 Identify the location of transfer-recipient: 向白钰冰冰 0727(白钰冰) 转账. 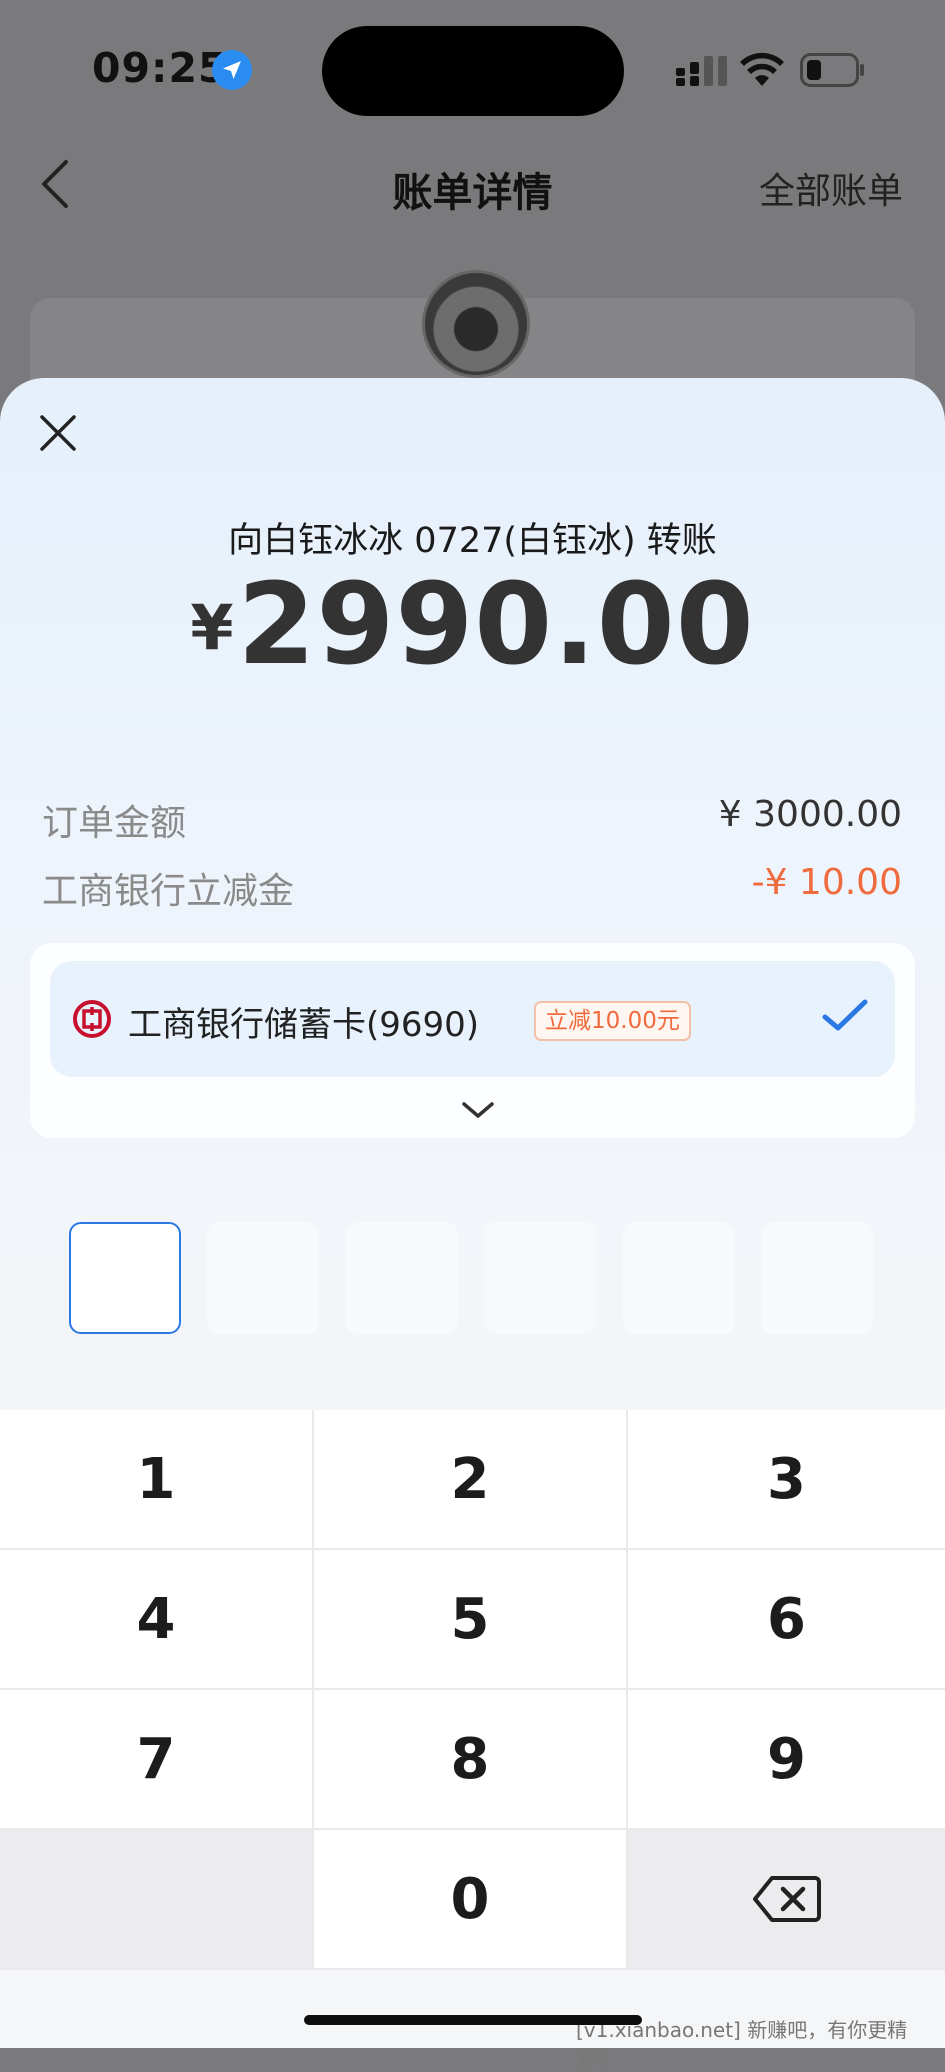
(472, 541).